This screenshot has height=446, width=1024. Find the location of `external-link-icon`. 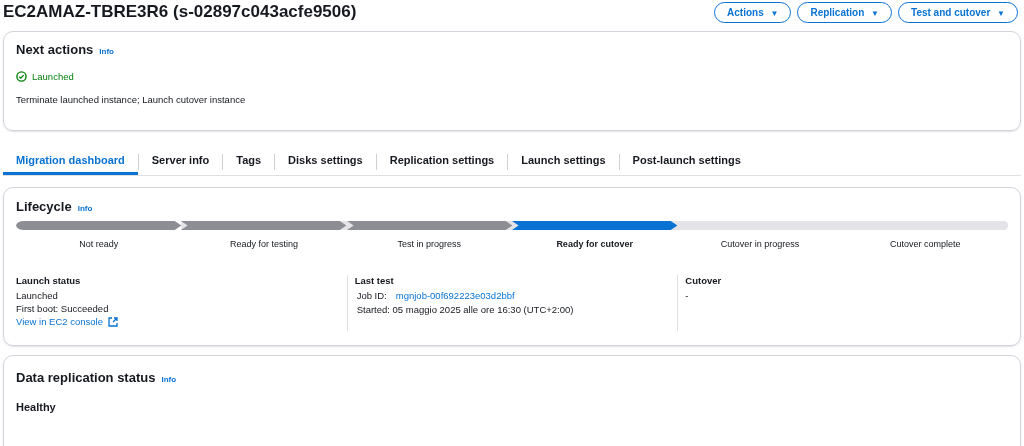

external-link-icon is located at coordinates (112, 321).